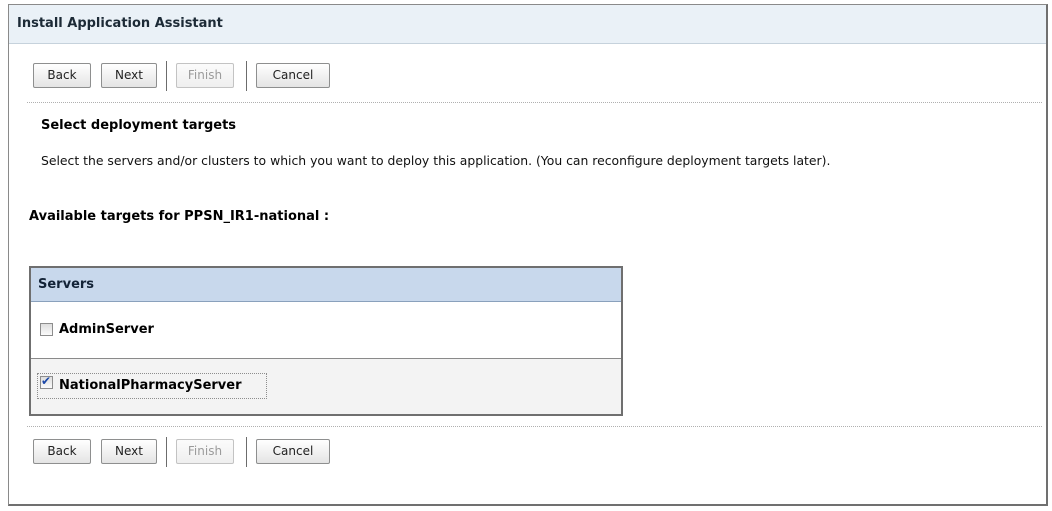 The width and height of the screenshot is (1052, 511). What do you see at coordinates (139, 125) in the screenshot?
I see `section-title: Select deployment targets` at bounding box center [139, 125].